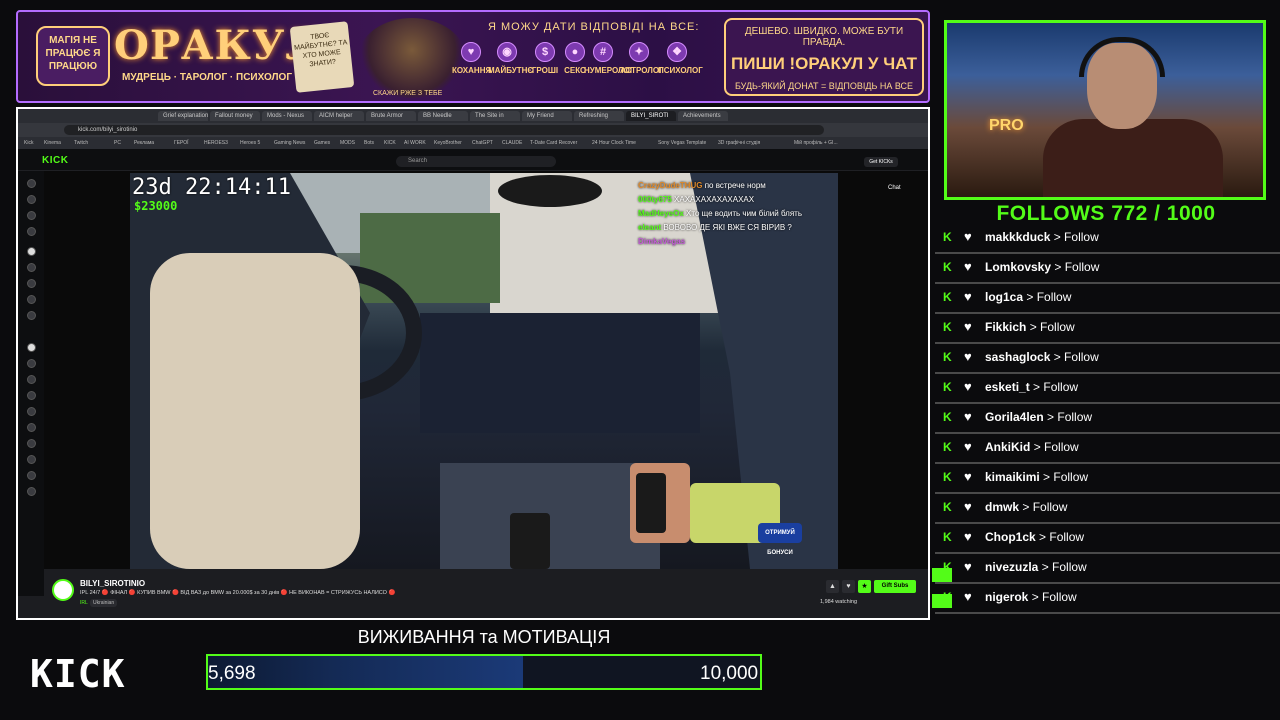  Describe the element at coordinates (1107, 359) in the screenshot. I see `follow-alert-row: K ♥ sashaglock > Follow` at that location.